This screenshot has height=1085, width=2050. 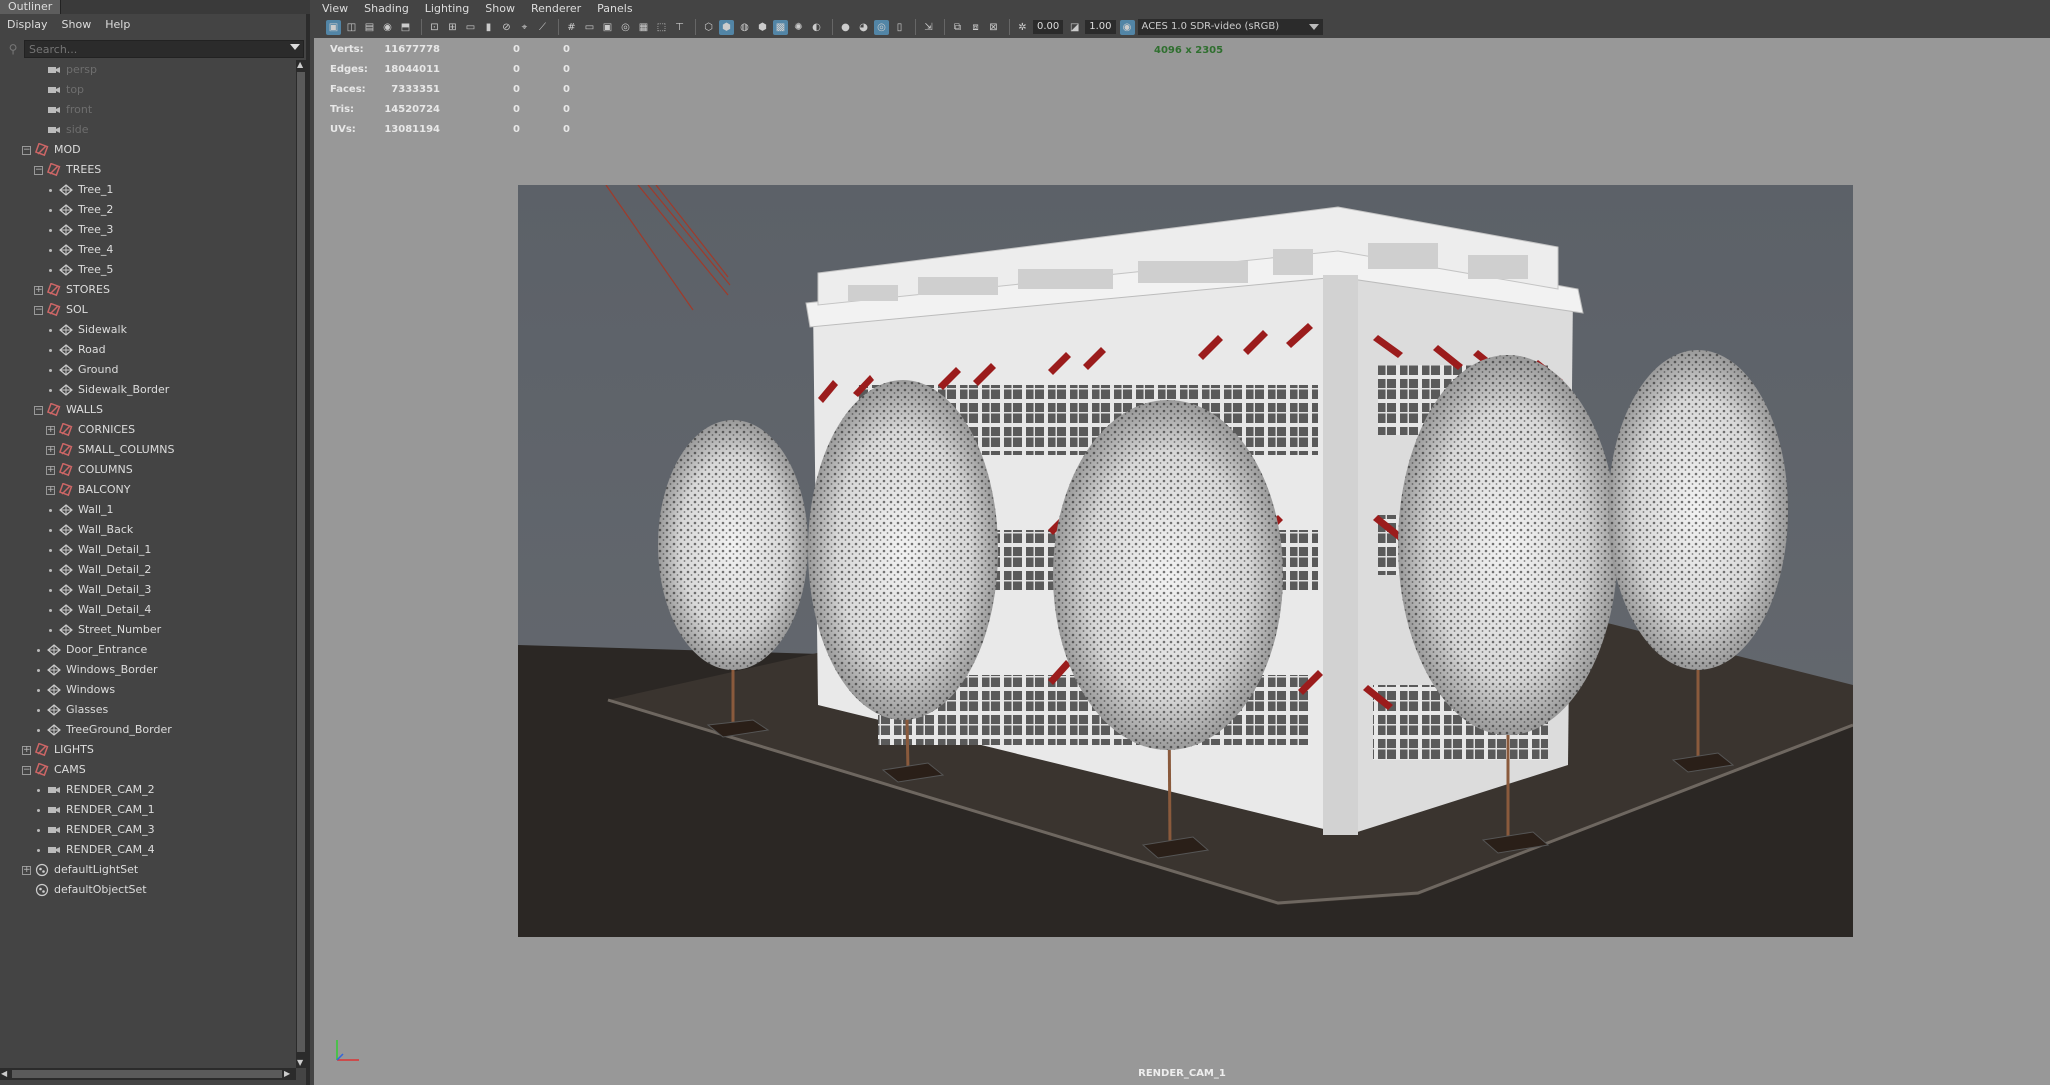 What do you see at coordinates (333, 27) in the screenshot?
I see `select-camera-icon: ▣` at bounding box center [333, 27].